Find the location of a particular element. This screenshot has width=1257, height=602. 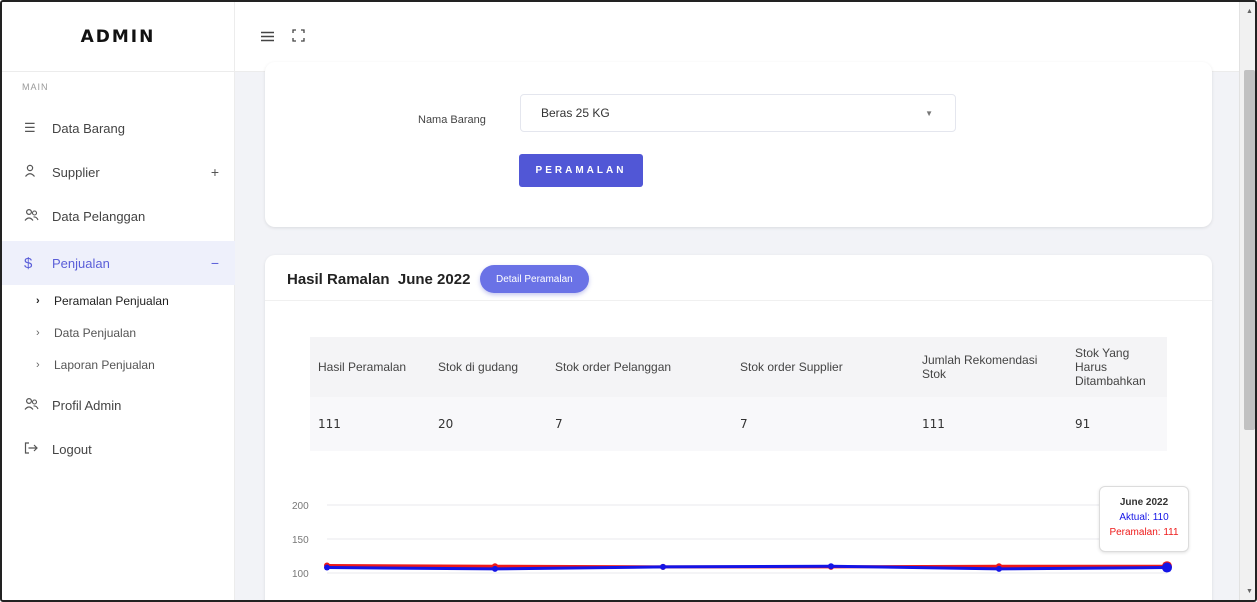

logout-icon is located at coordinates (33, 449).